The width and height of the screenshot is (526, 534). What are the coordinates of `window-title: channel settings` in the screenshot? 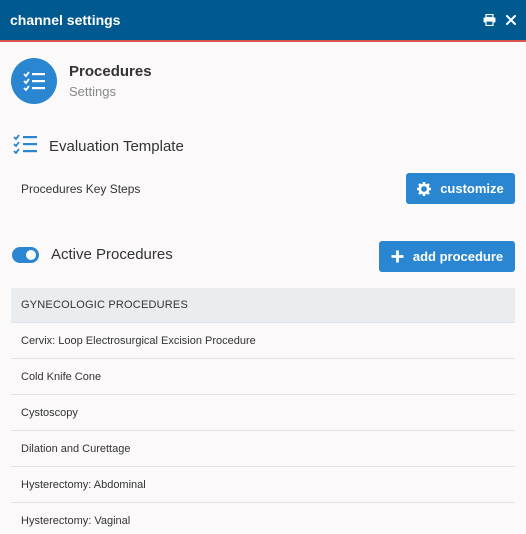 It's located at (65, 20).